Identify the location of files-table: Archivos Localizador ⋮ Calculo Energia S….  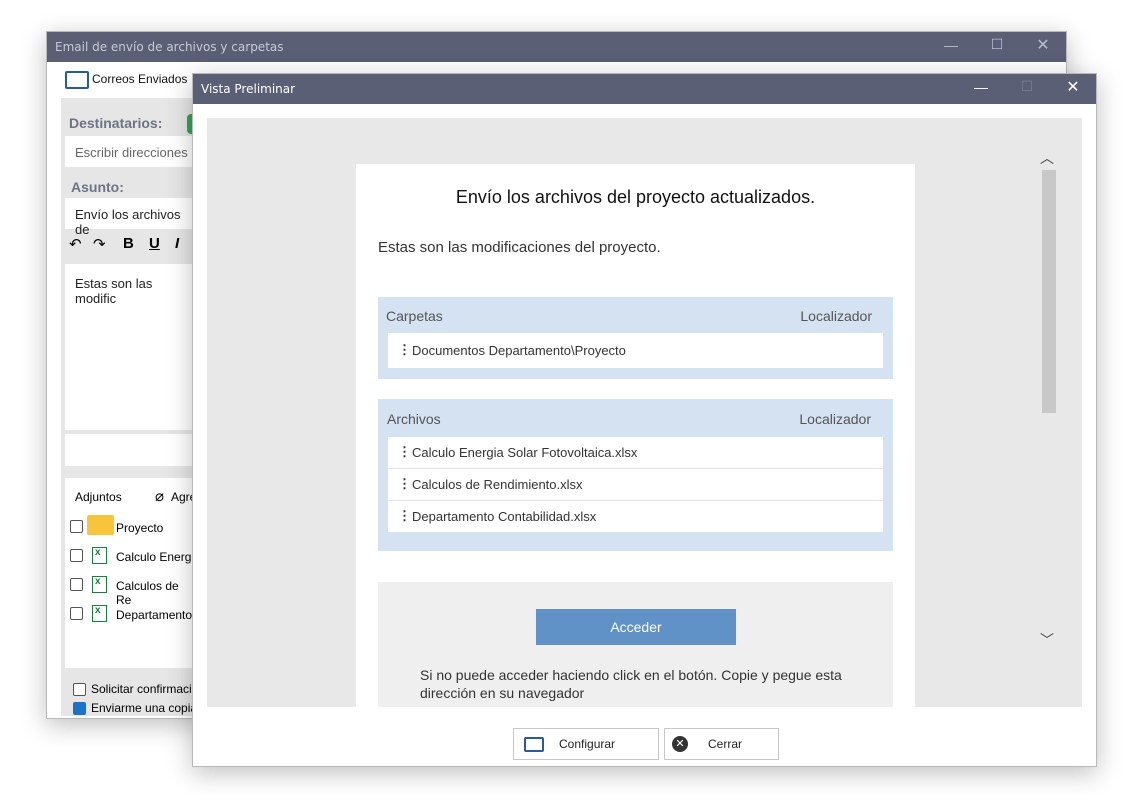
(635, 475).